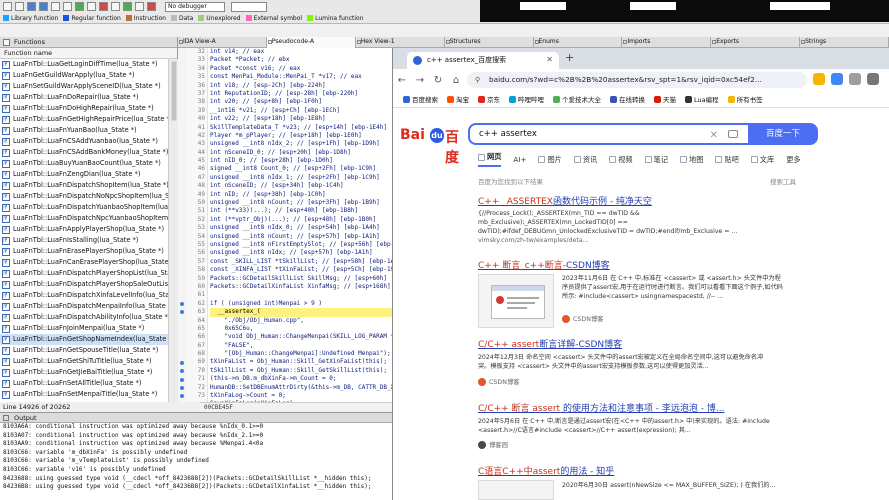  Describe the element at coordinates (577, 99) in the screenshot. I see `bookmark-item: 个爱技术大全` at that location.